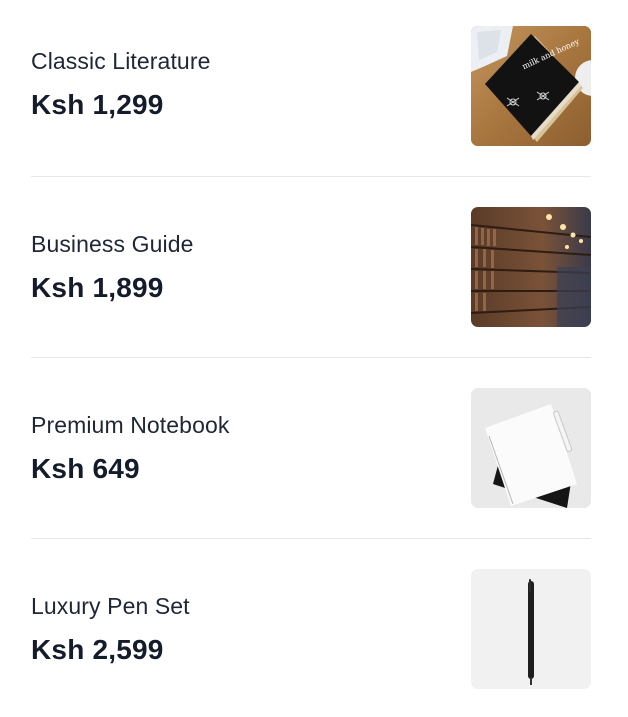  I want to click on product-name: Business Guide, so click(112, 244).